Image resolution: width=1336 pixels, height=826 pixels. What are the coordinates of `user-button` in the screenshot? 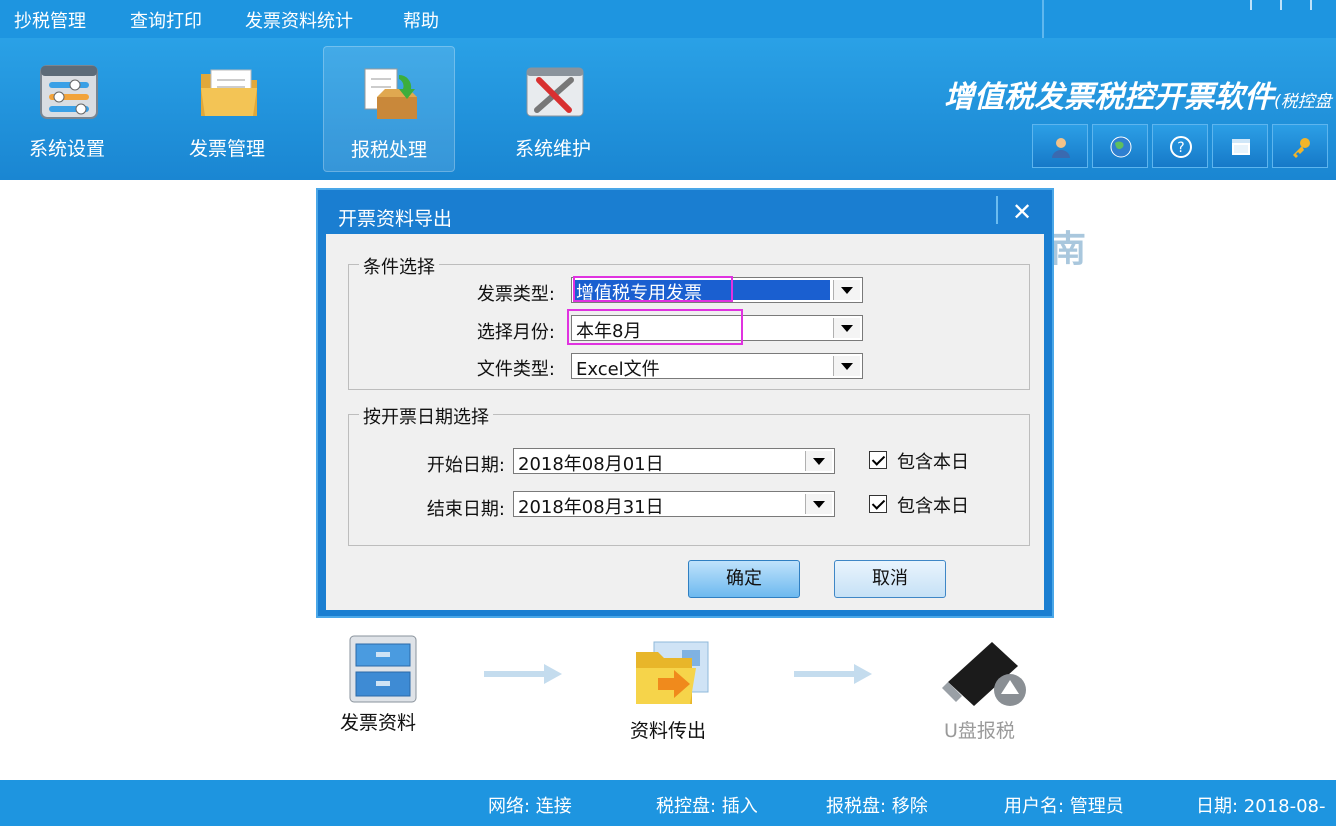 It's located at (1060, 146).